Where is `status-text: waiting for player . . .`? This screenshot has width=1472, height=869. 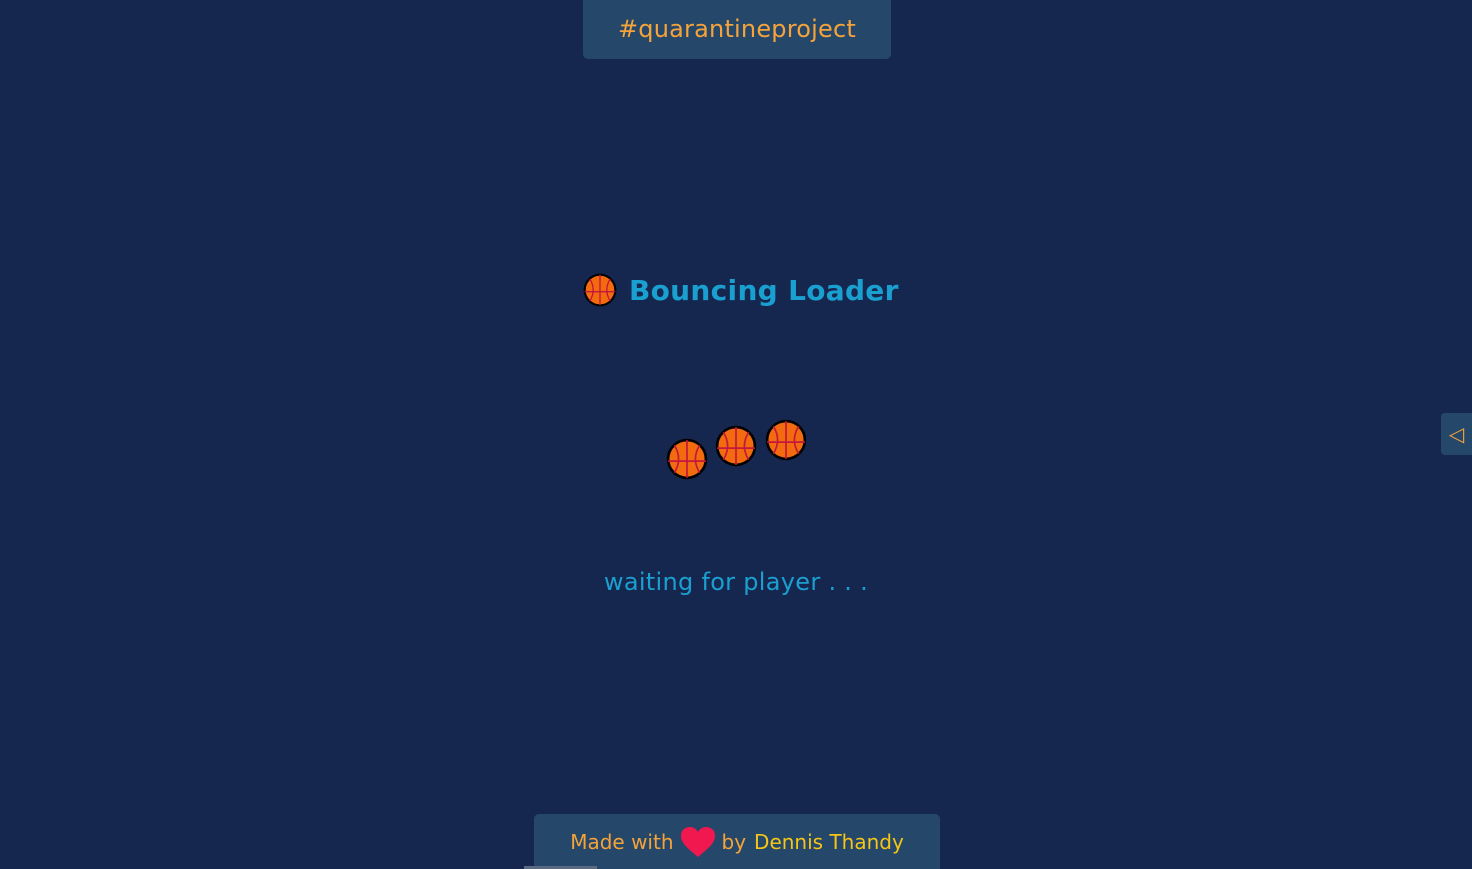
status-text: waiting for player . . . is located at coordinates (736, 582).